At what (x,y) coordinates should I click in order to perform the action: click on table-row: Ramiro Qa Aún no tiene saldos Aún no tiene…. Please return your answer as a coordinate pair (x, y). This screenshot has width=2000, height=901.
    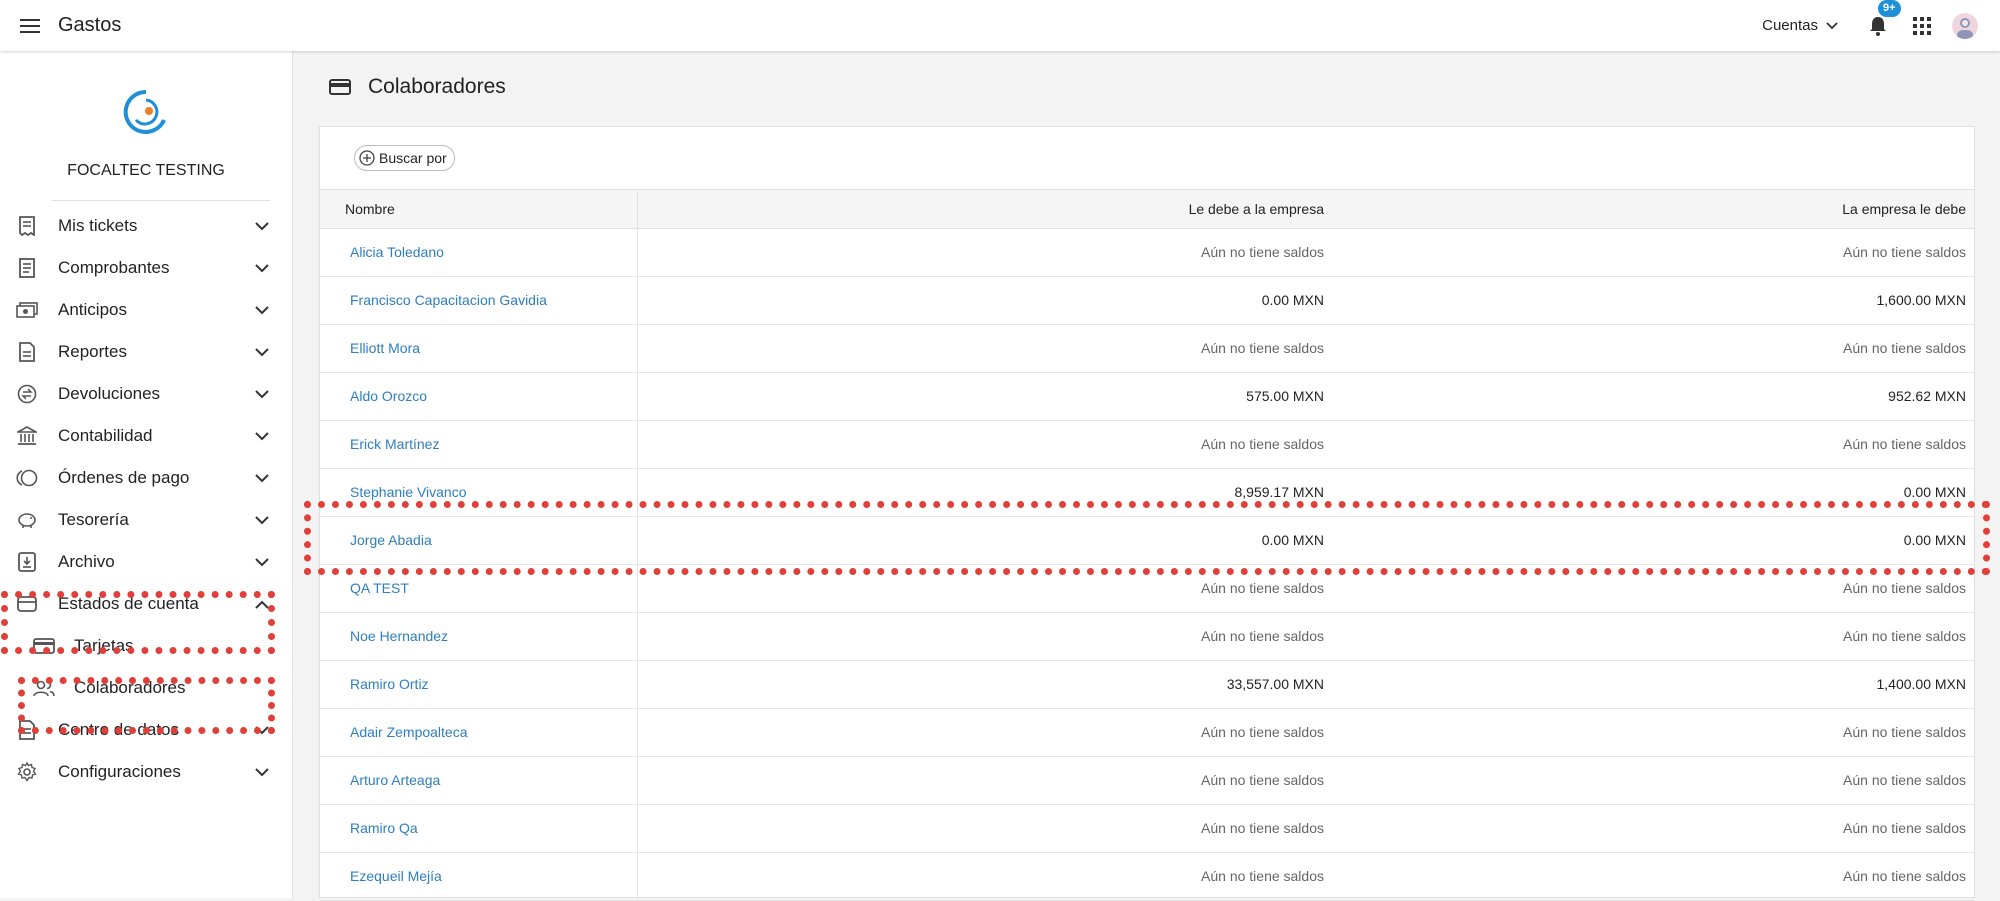
    Looking at the image, I should click on (1147, 829).